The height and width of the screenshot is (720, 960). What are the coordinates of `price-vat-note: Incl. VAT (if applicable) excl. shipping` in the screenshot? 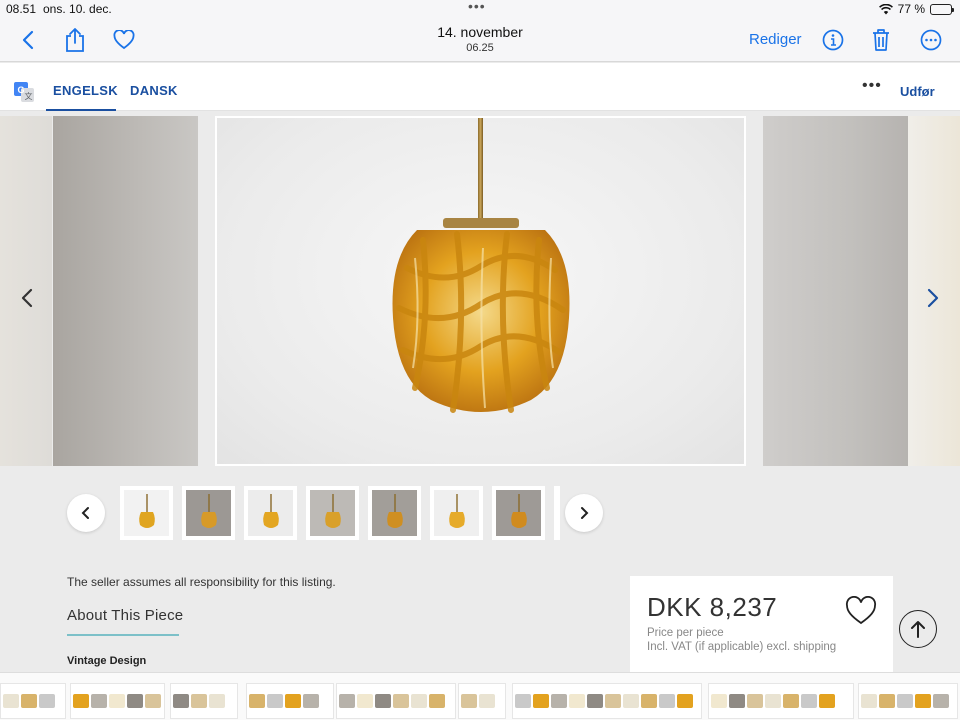 It's located at (742, 647).